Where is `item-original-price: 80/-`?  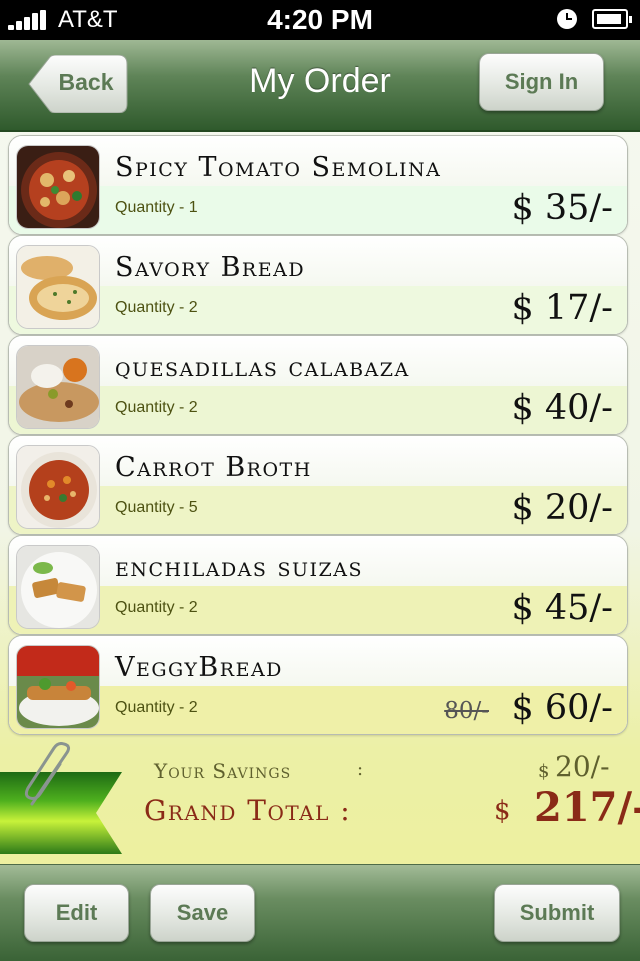 item-original-price: 80/- is located at coordinates (466, 711).